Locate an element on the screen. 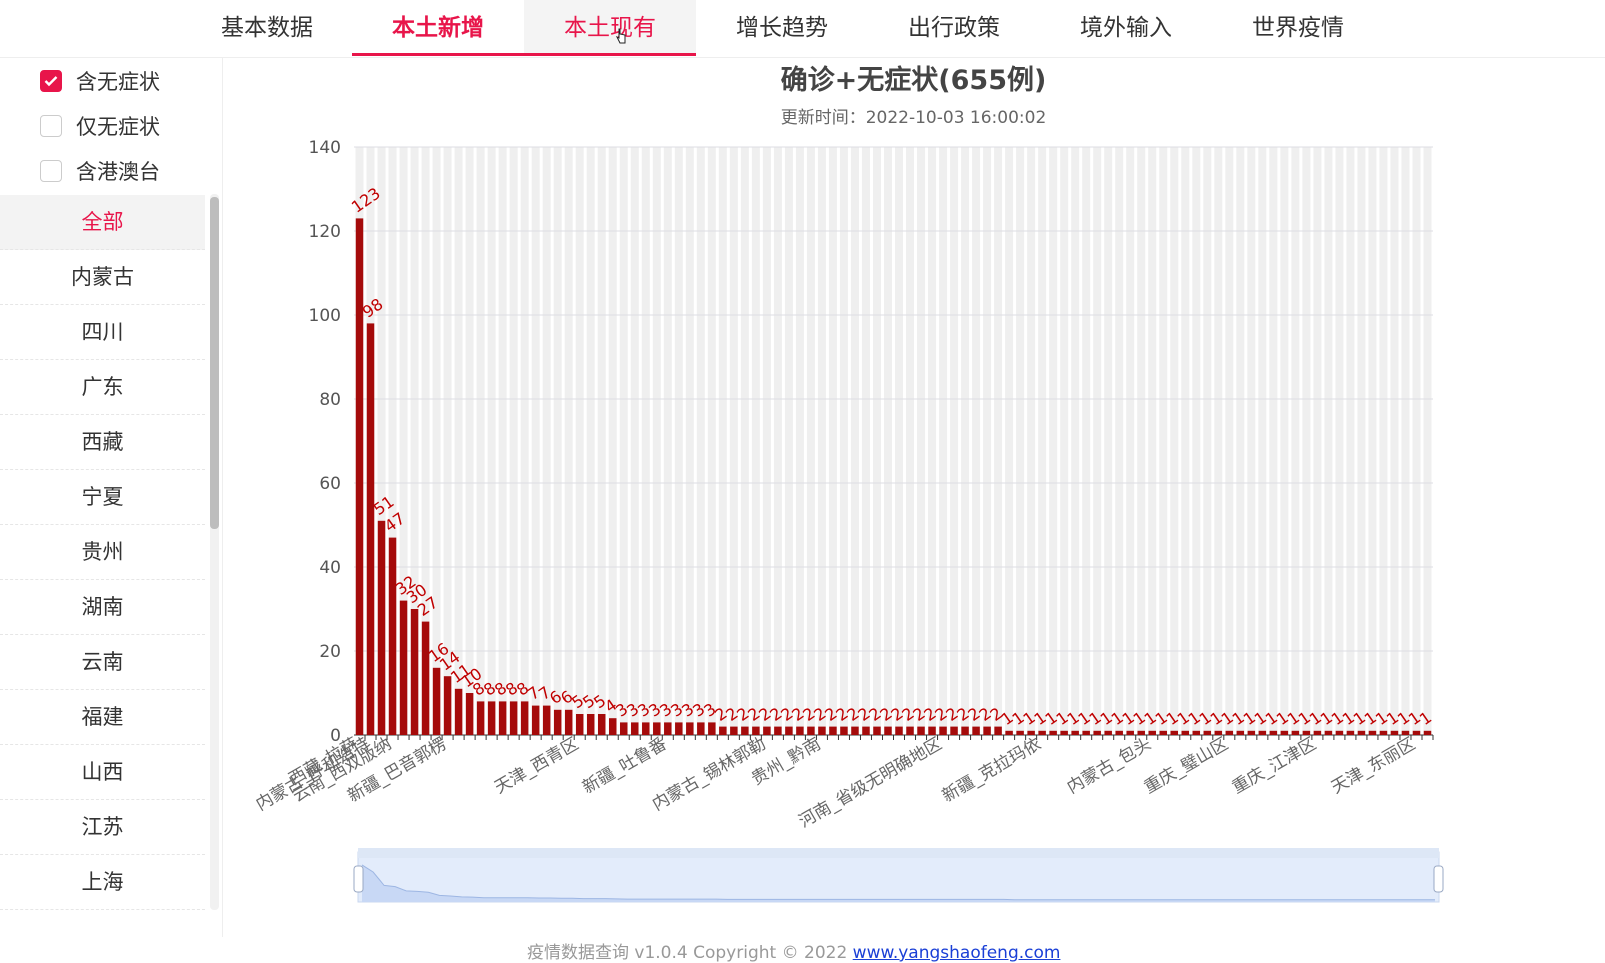  zoom-handle-left is located at coordinates (358, 879).